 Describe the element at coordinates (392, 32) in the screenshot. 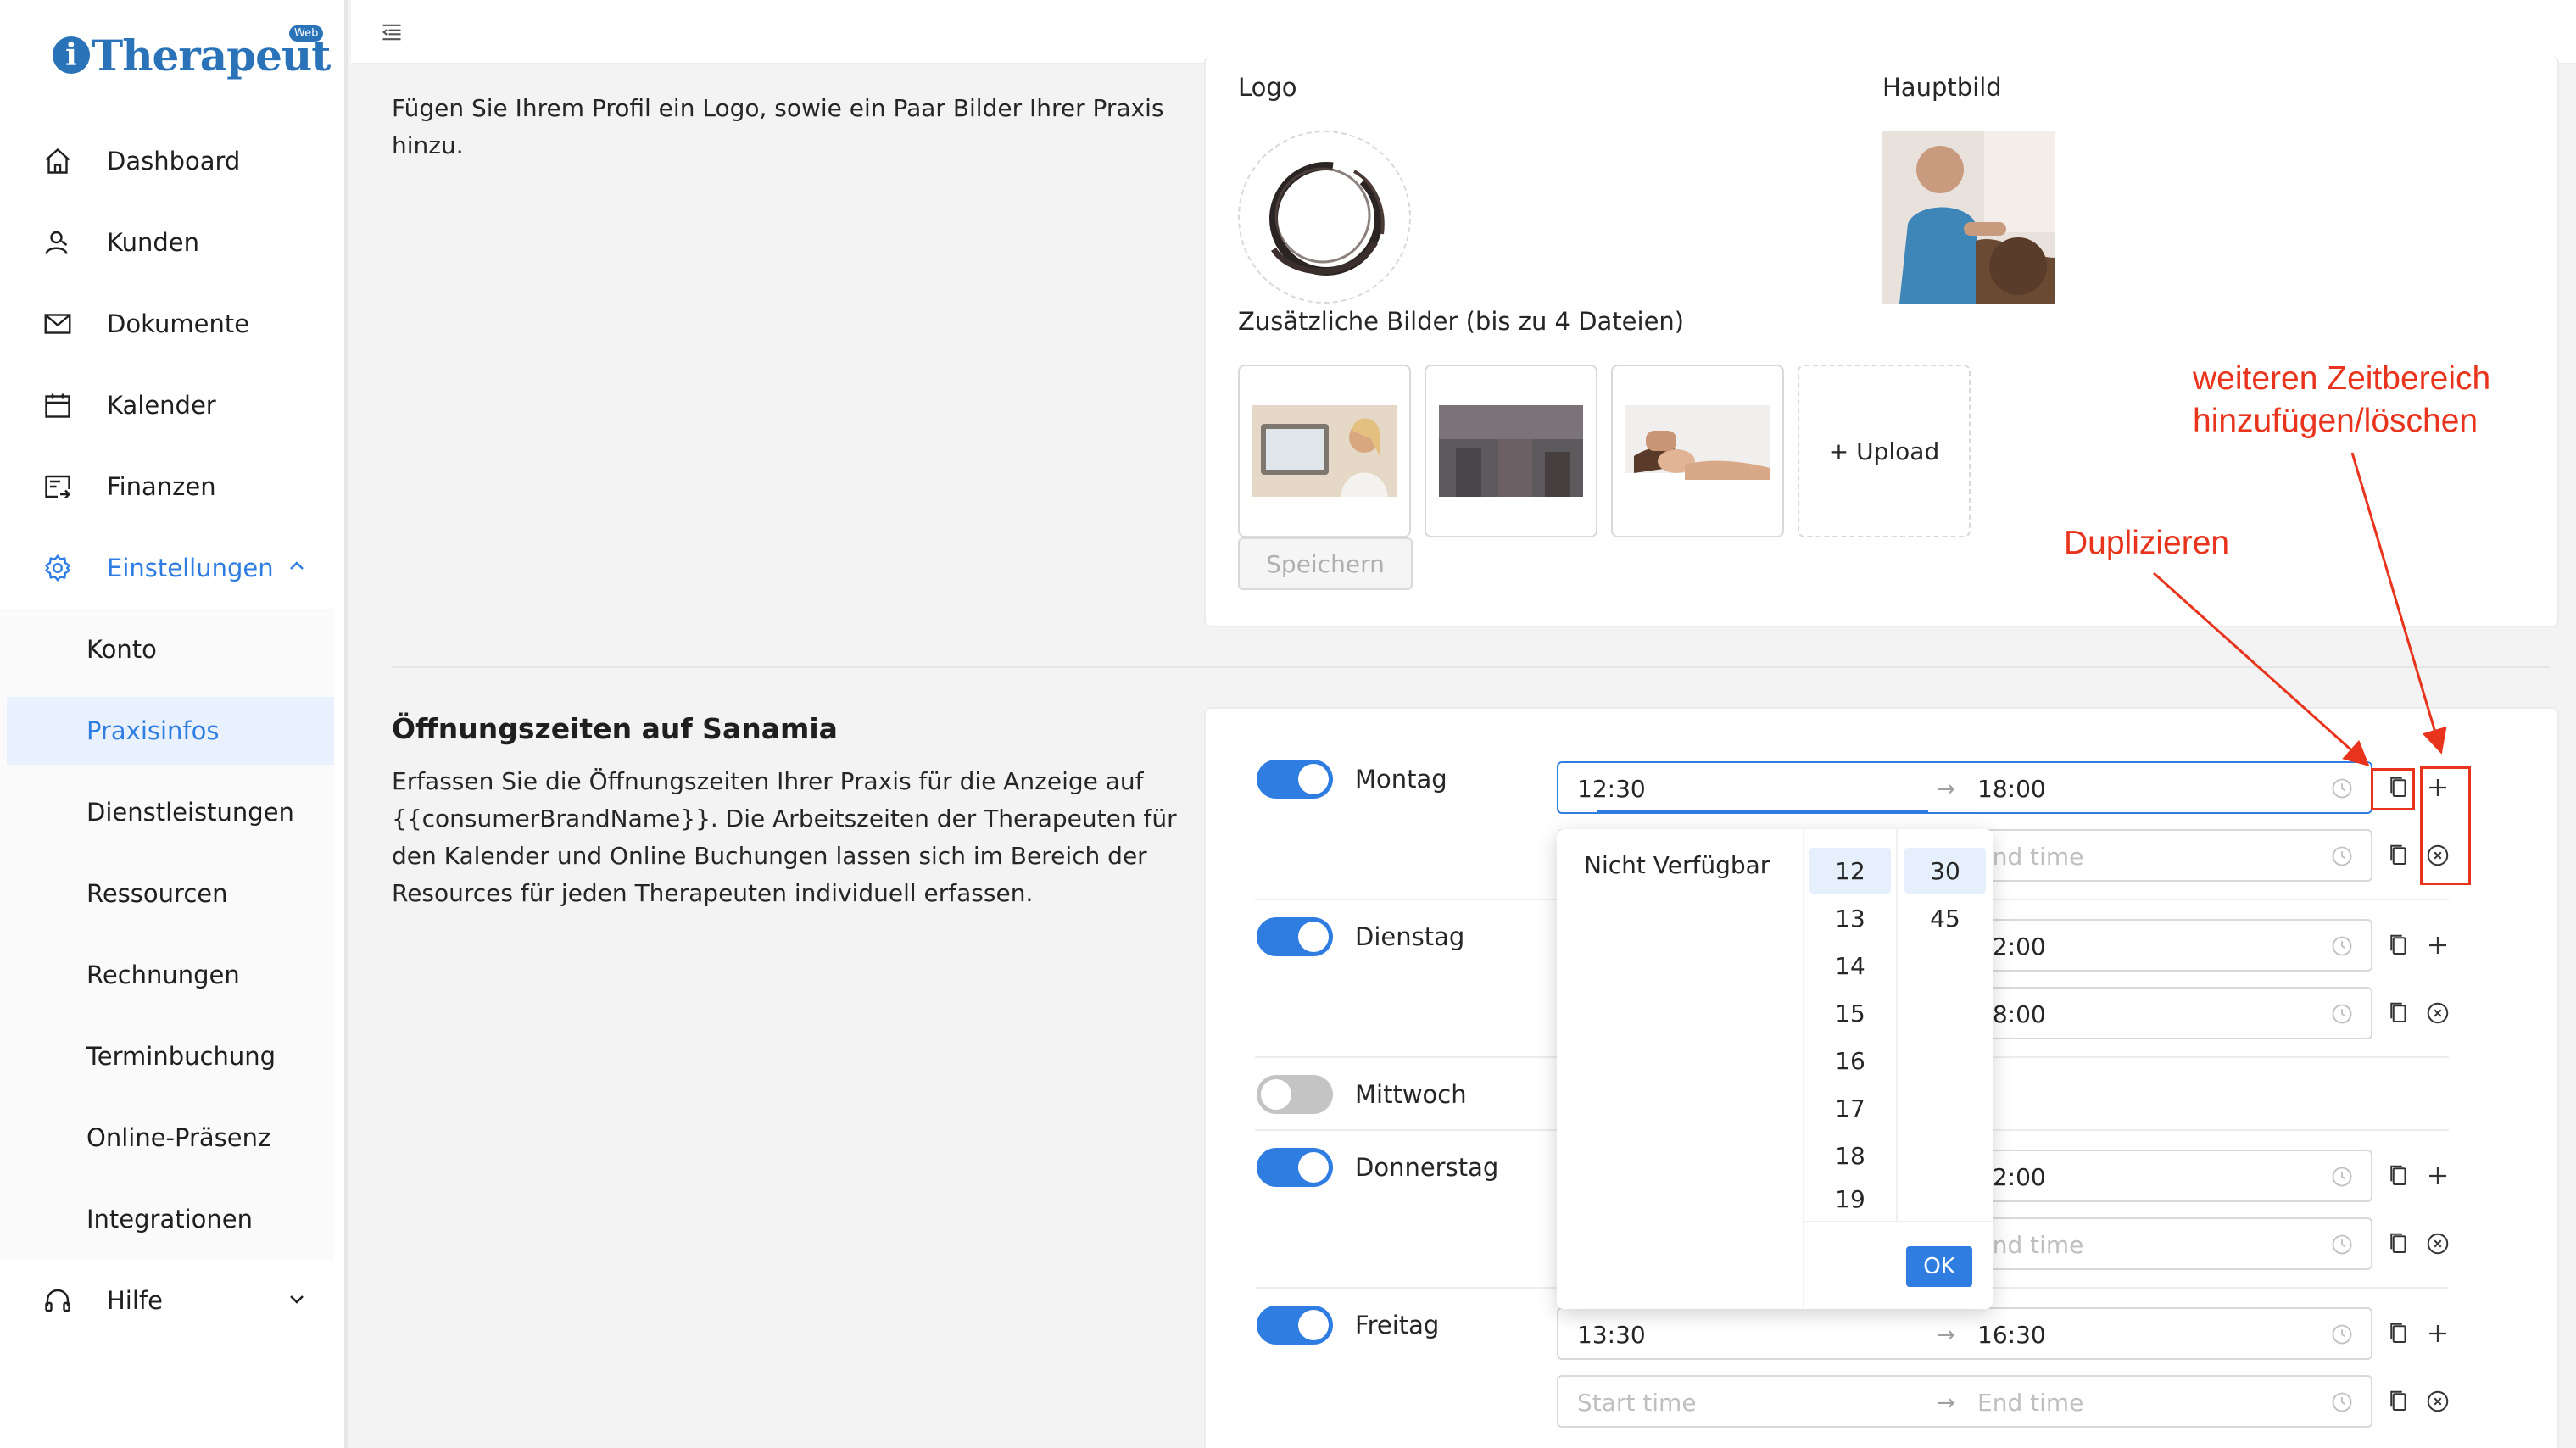

I see `menu-fold-icon` at that location.